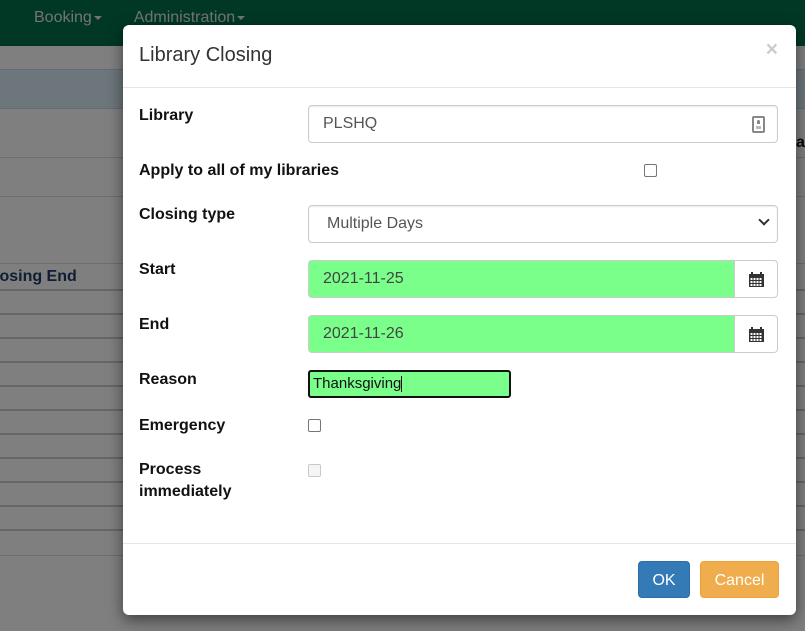  I want to click on emergency-checkbox, so click(314, 425).